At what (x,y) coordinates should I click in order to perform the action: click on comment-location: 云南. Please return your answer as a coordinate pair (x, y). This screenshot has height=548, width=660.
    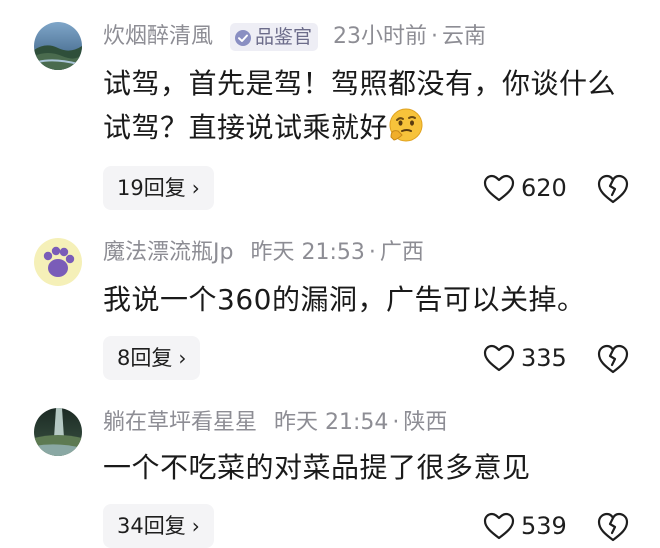
    Looking at the image, I should click on (464, 36).